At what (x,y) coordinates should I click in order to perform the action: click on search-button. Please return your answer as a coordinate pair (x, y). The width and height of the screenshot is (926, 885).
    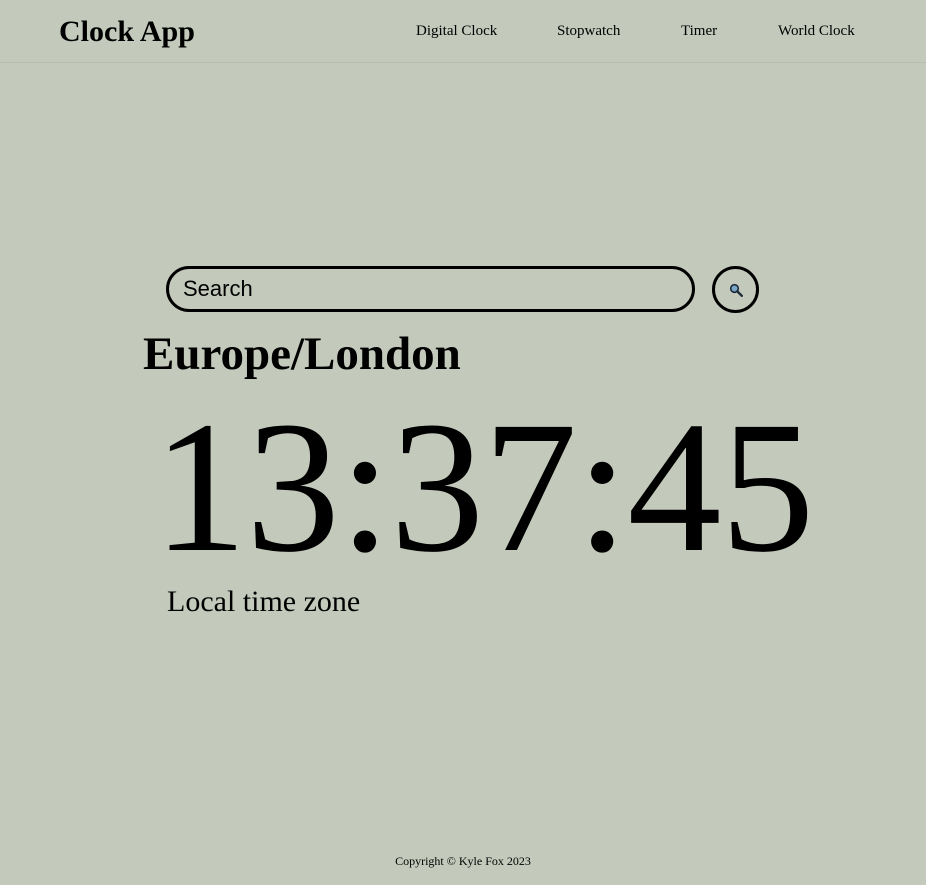
    Looking at the image, I should click on (735, 289).